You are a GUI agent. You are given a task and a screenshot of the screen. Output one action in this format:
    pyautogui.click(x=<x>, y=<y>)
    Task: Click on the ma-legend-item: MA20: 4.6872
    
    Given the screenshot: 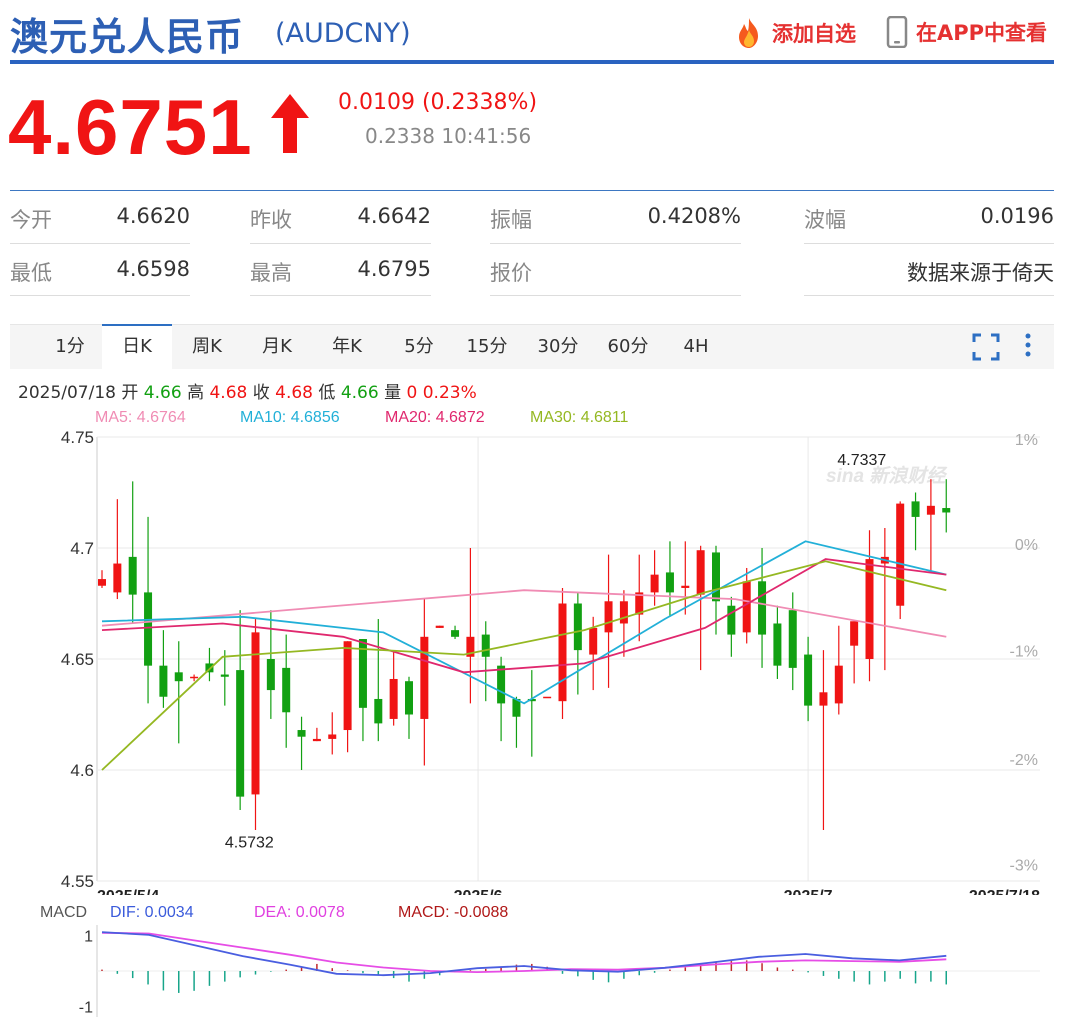 What is the action you would take?
    pyautogui.click(x=435, y=417)
    